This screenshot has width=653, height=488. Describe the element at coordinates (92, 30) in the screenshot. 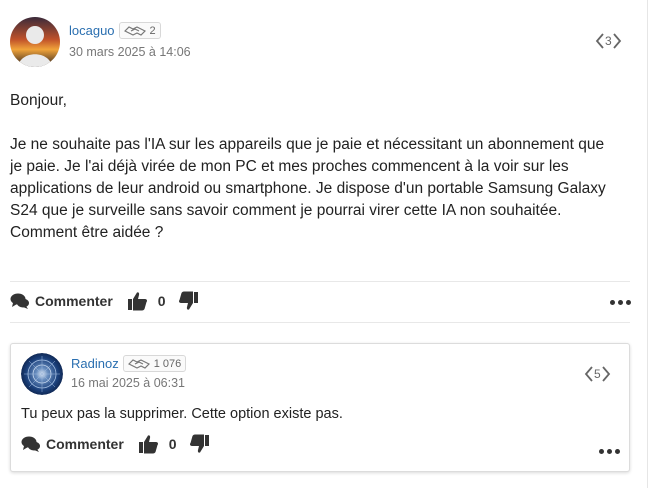

I see `author-name-link: locaguo` at that location.